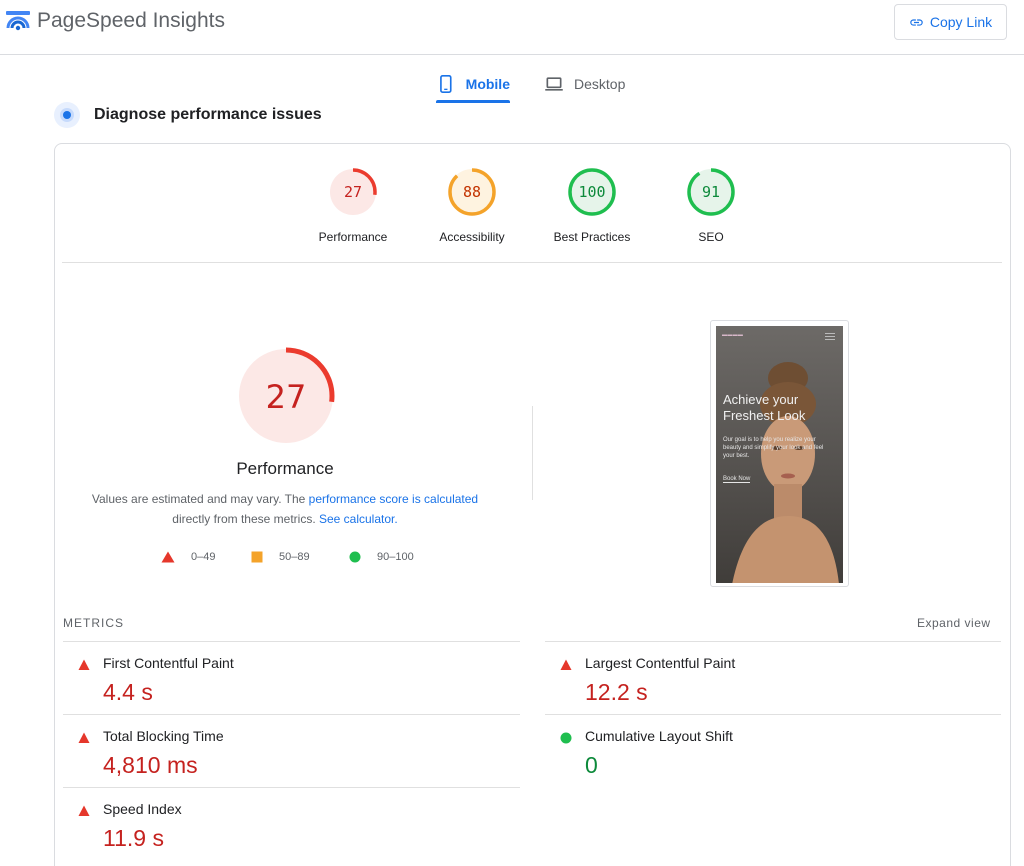  Describe the element at coordinates (764, 407) in the screenshot. I see `screenshot-headline: Achieve your Freshest Look` at that location.